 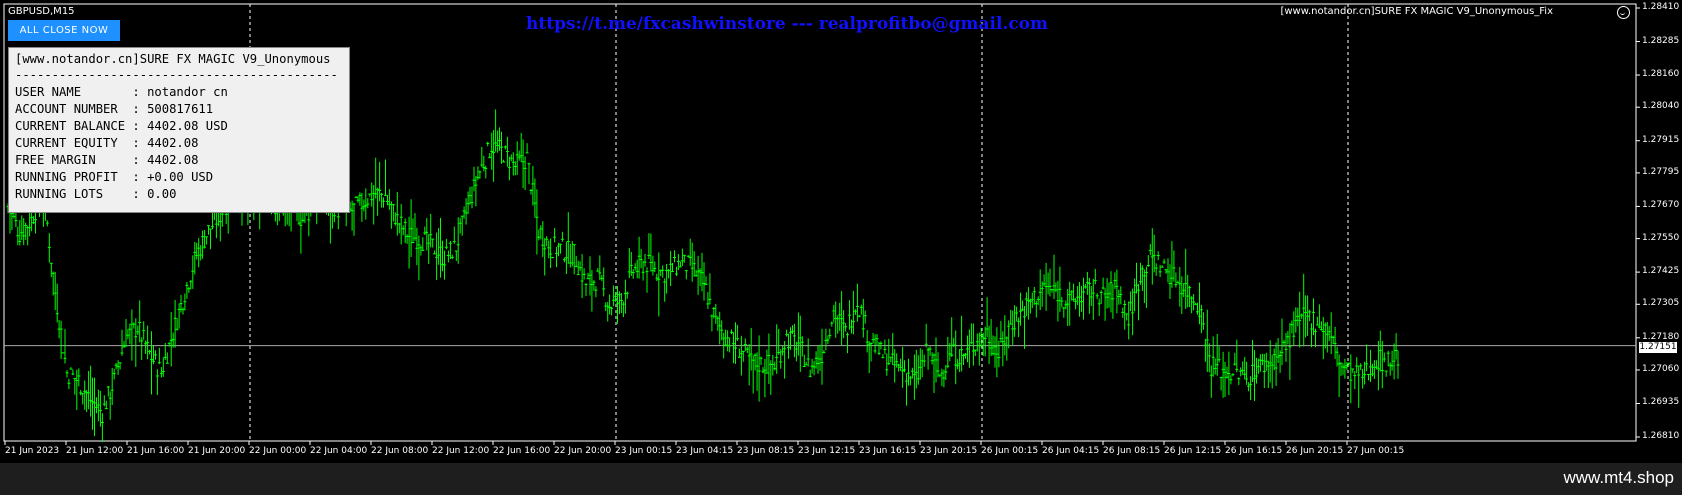 What do you see at coordinates (156, 451) in the screenshot?
I see `time-tick-label: 21 Jun 16:00` at bounding box center [156, 451].